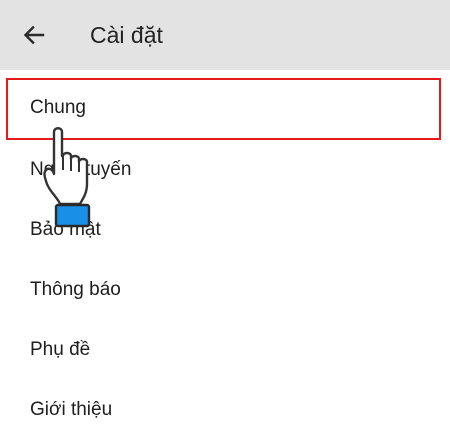 The height and width of the screenshot is (430, 450). I want to click on settings-item-subtitles: Phụ đề, so click(225, 350).